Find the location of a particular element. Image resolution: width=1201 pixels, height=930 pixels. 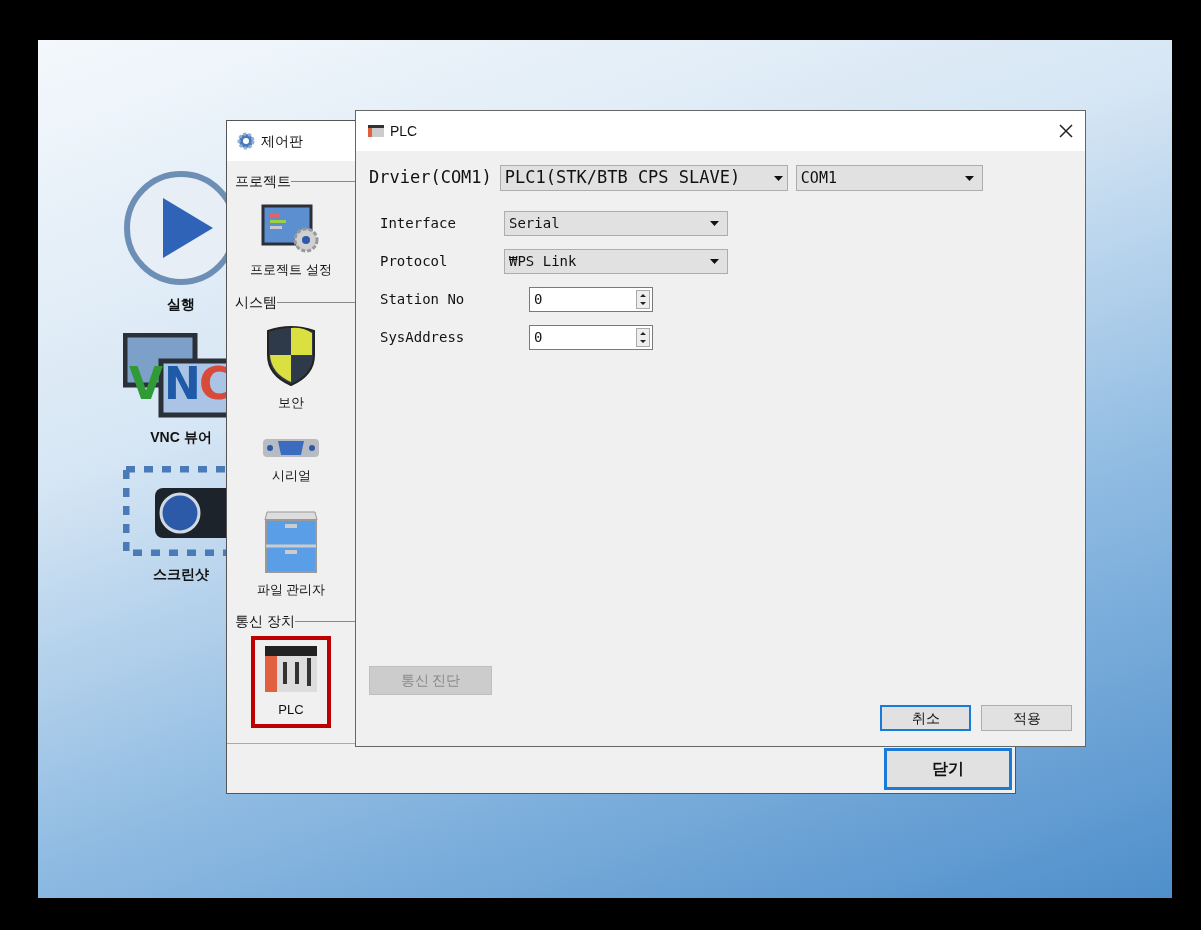

panel-item: 파일 관리자 is located at coordinates (291, 554).